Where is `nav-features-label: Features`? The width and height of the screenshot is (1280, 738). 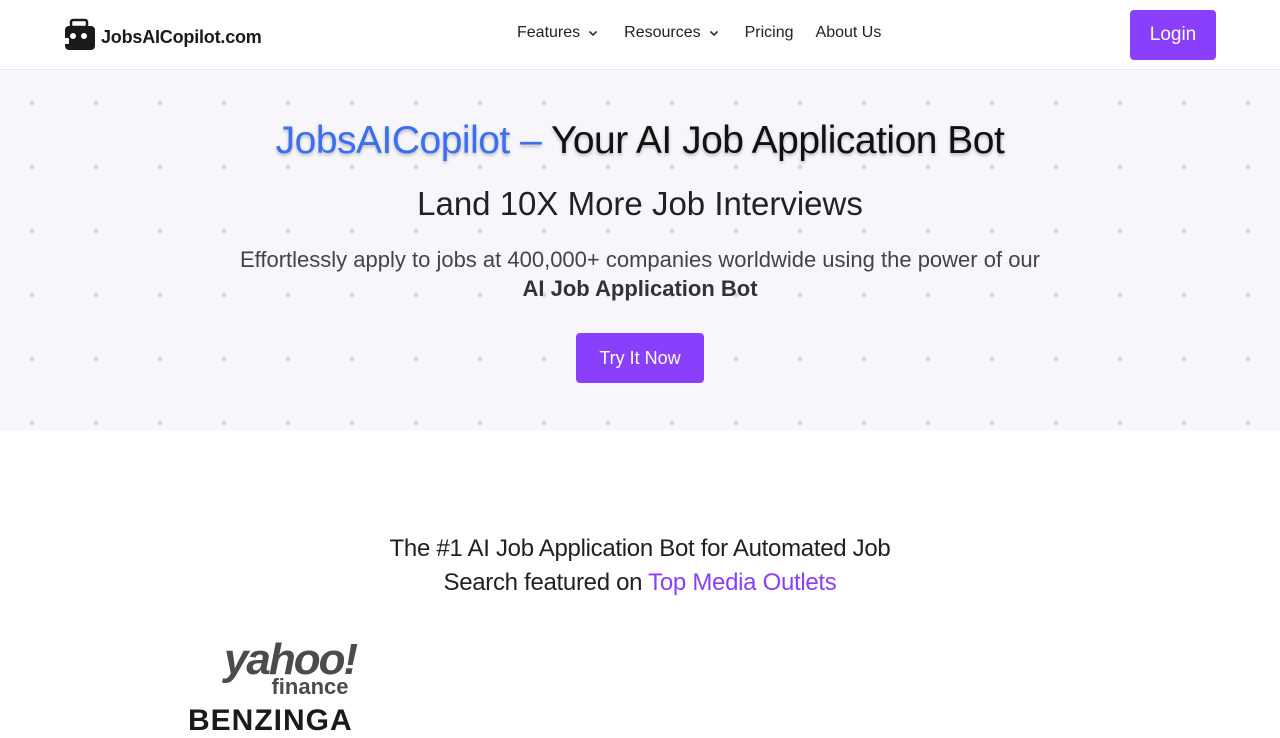 nav-features-label: Features is located at coordinates (549, 32).